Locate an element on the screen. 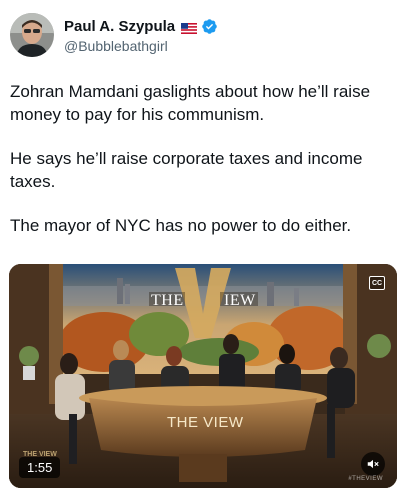 The image size is (406, 500). video-duration: 1:55 is located at coordinates (40, 467).